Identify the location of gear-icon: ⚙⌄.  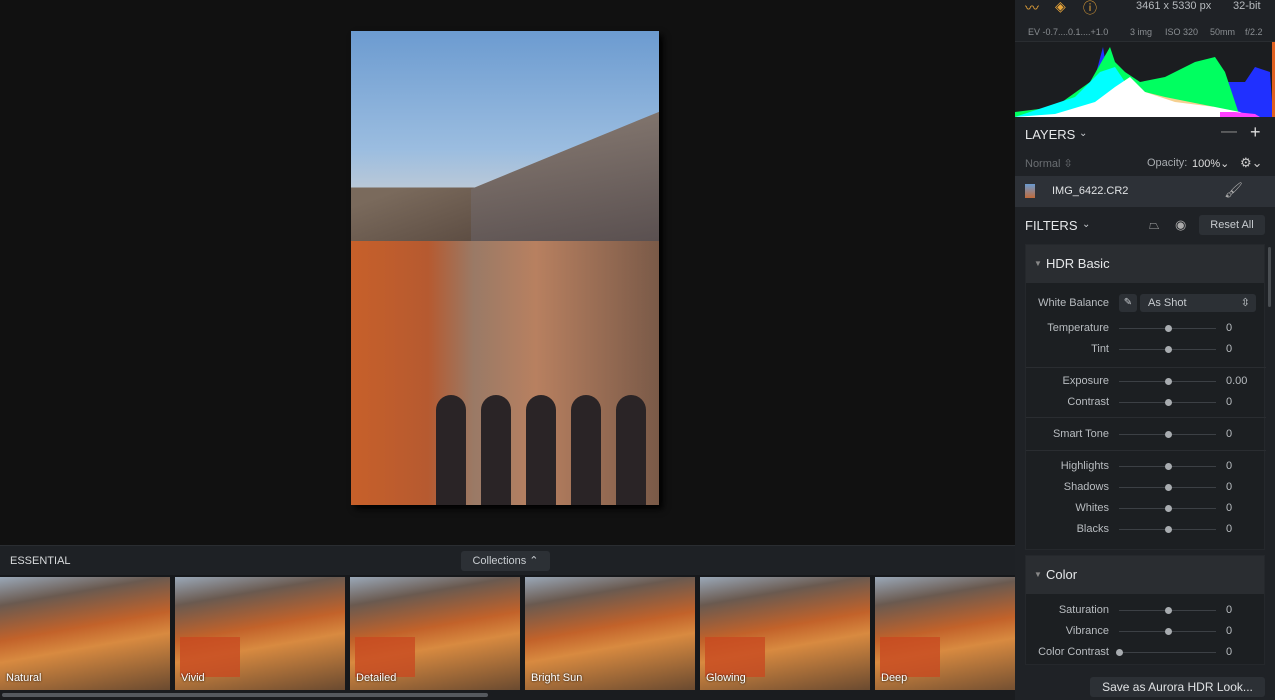
(1251, 163).